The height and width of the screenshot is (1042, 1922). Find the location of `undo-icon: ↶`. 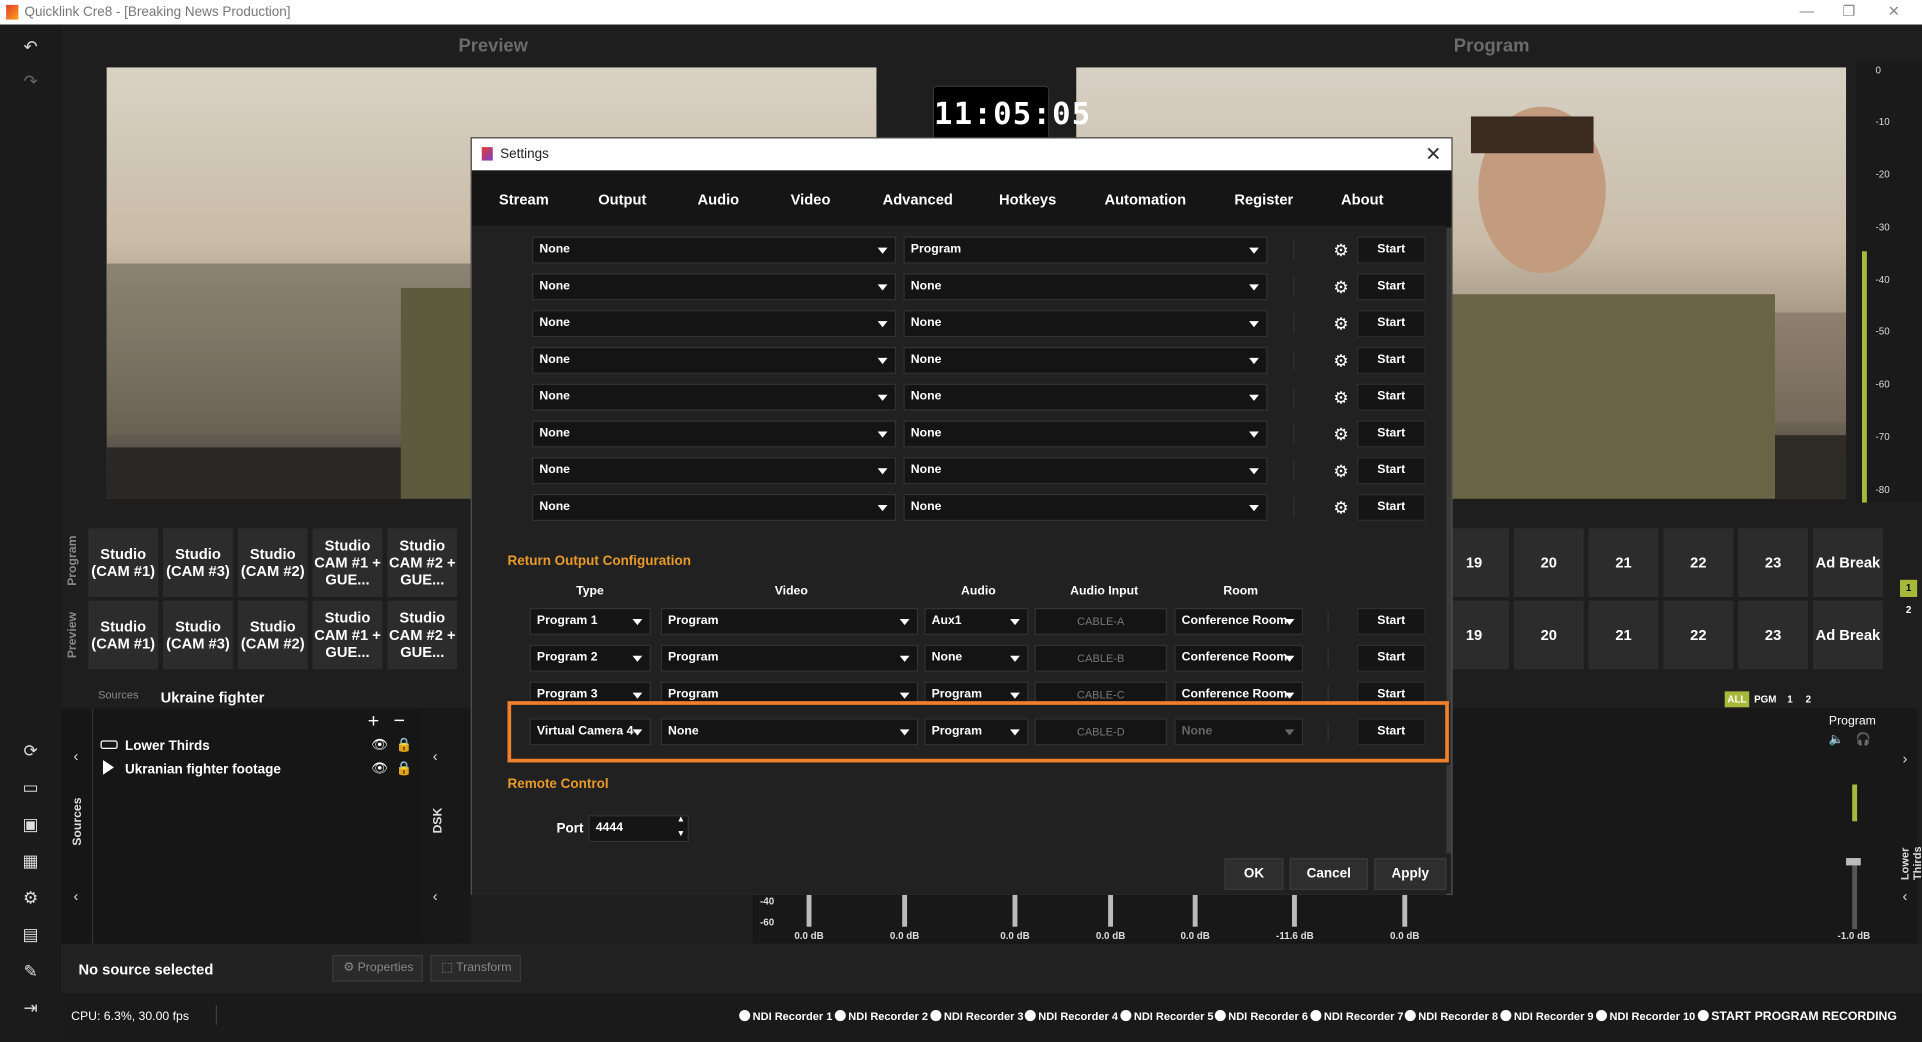

undo-icon: ↶ is located at coordinates (31, 47).